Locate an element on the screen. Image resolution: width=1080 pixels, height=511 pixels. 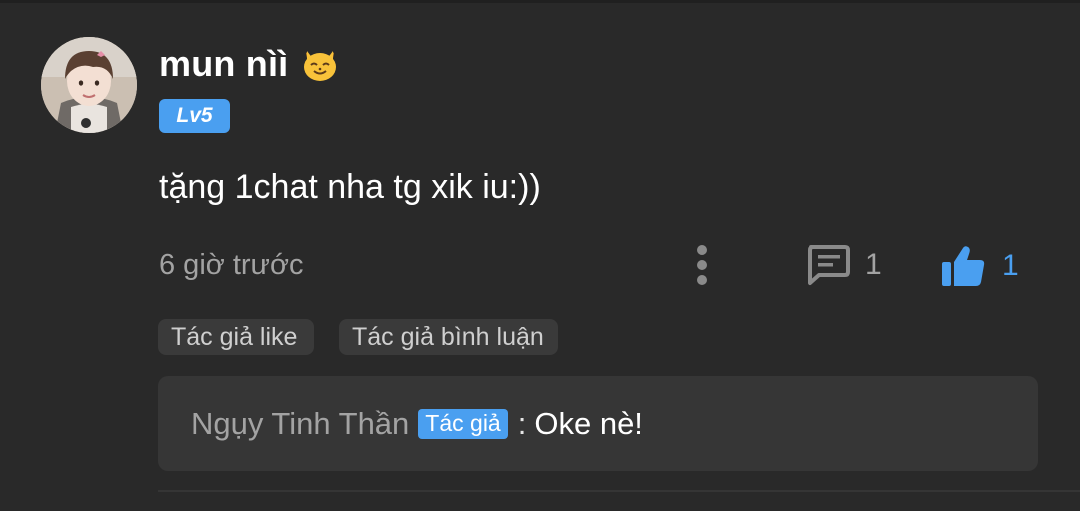
avatar-image is located at coordinates (89, 85).